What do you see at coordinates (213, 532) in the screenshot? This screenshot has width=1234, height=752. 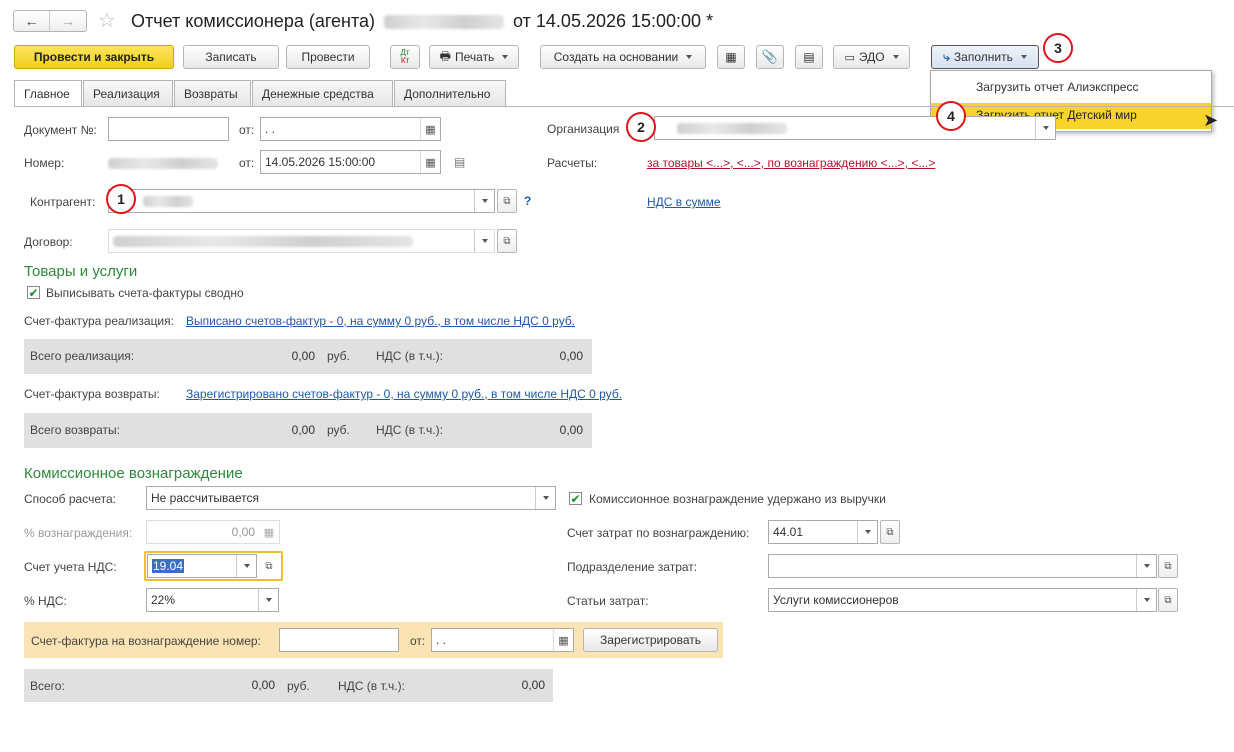 I see `percent-input: 0,00 ▦` at bounding box center [213, 532].